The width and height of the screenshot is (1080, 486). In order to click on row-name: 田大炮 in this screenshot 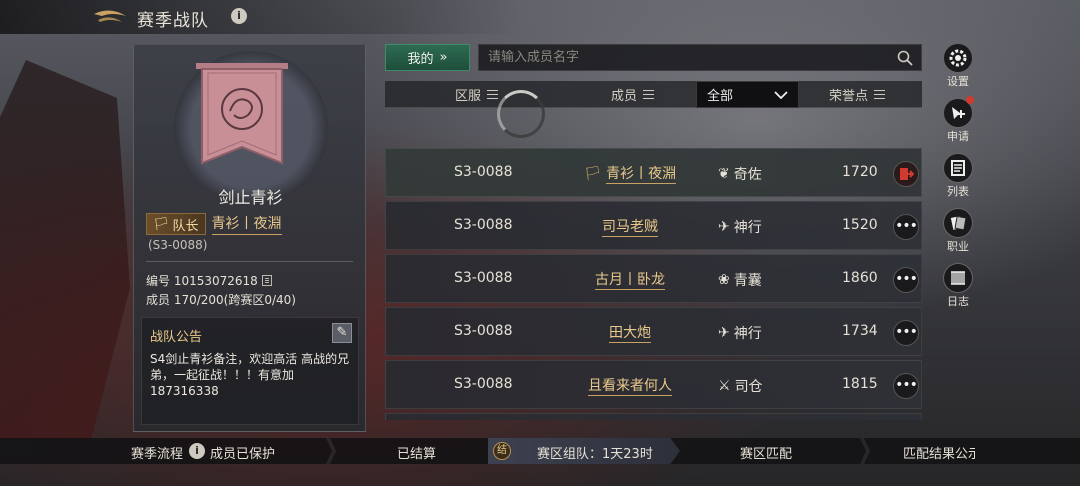, I will do `click(630, 332)`.